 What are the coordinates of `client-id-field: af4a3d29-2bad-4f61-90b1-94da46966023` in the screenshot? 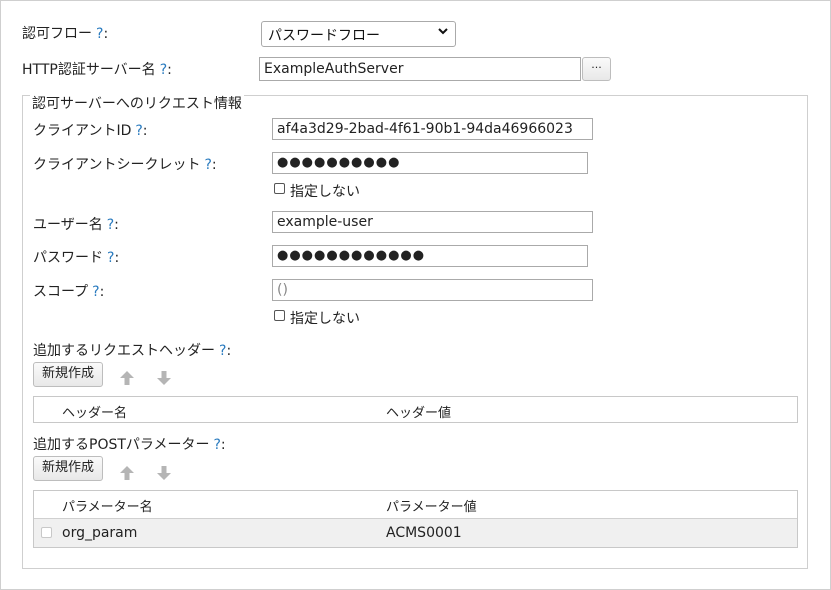 It's located at (432, 129).